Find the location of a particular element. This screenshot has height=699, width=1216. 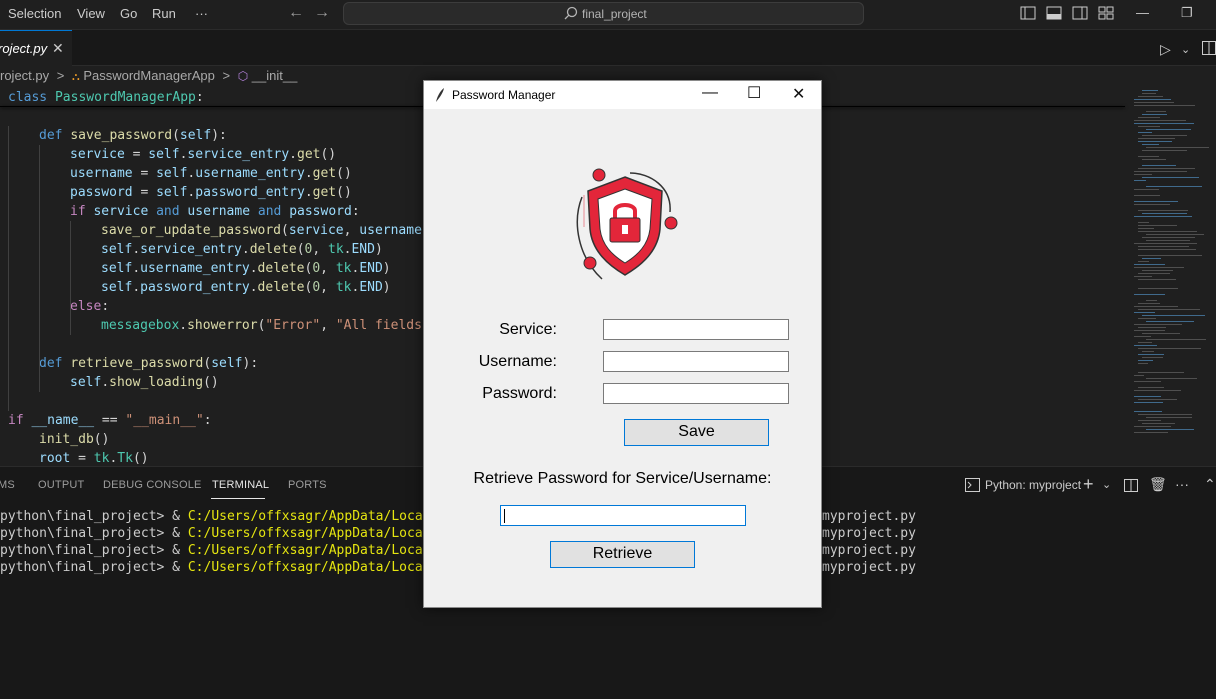

code-line: username = self.username_entry.get() is located at coordinates (211, 173).